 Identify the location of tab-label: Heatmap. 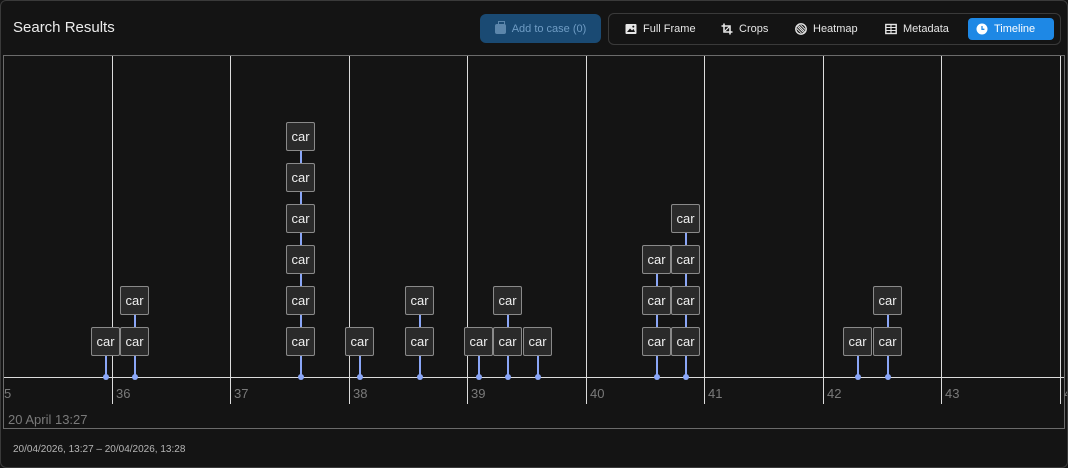
(835, 29).